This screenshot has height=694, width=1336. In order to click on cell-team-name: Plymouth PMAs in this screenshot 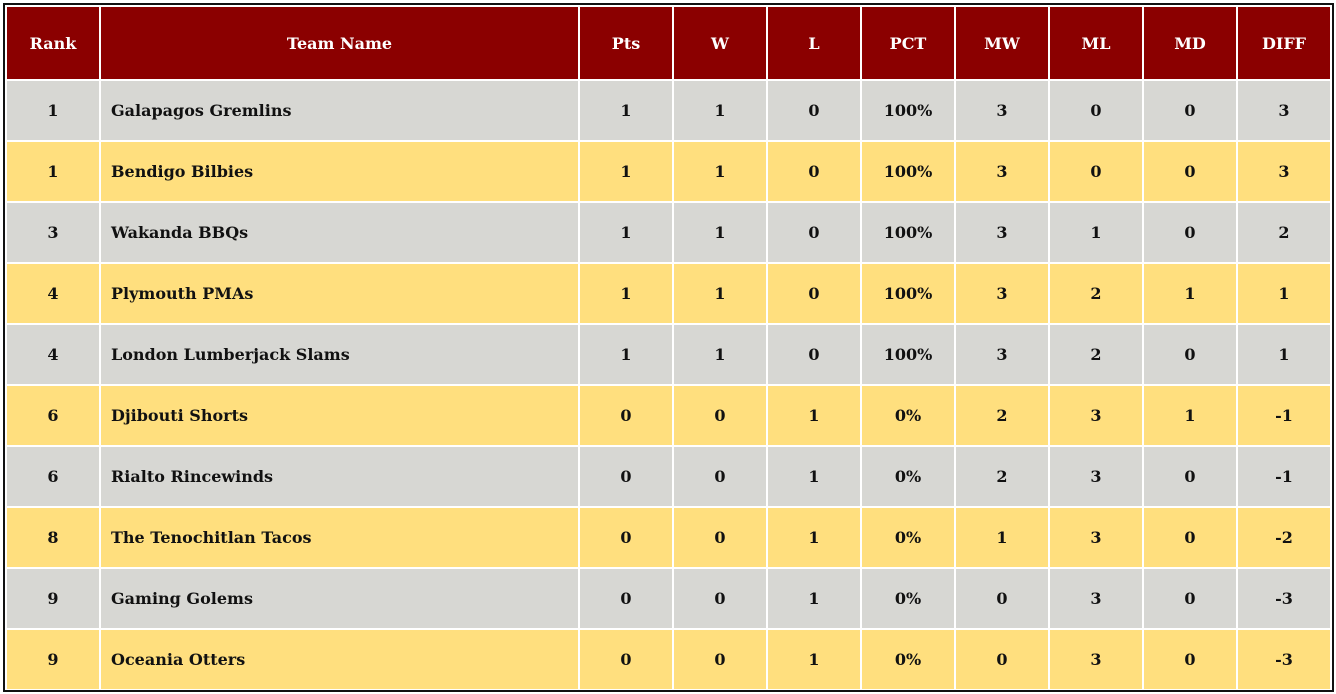, I will do `click(339, 293)`.